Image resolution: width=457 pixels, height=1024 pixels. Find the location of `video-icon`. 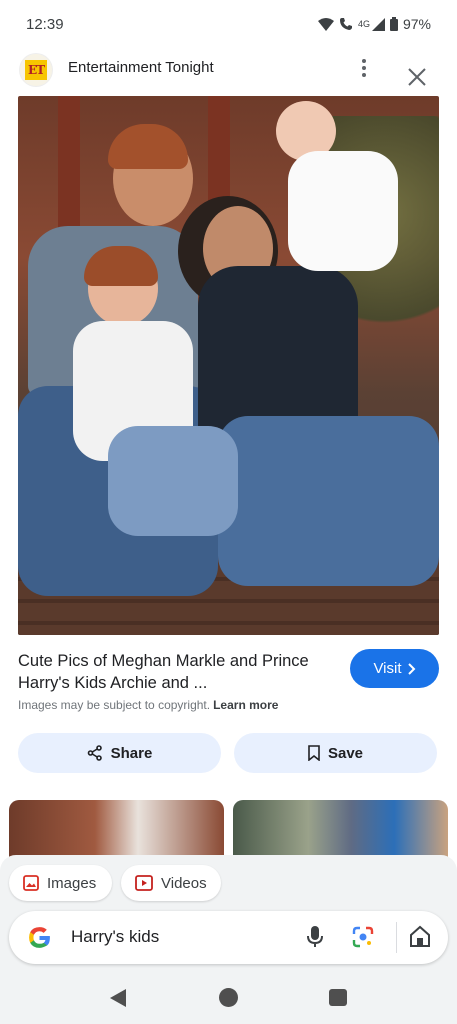

video-icon is located at coordinates (144, 883).